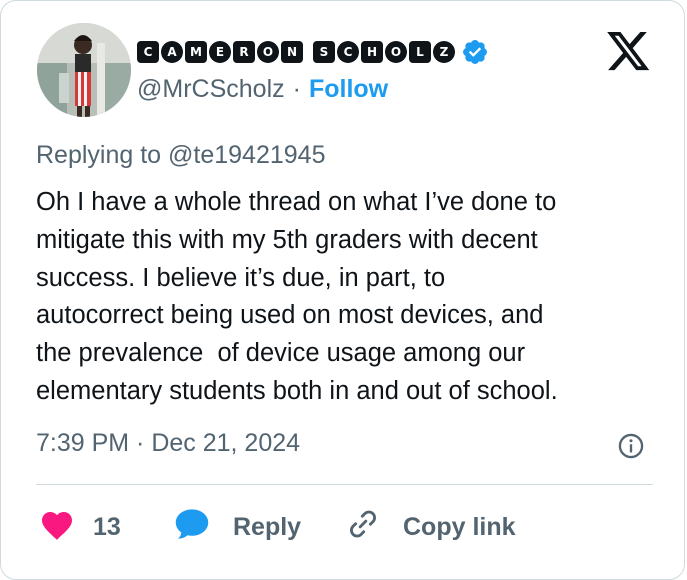 The image size is (687, 580). Describe the element at coordinates (459, 527) in the screenshot. I see `copy-link-label: Copy link` at that location.